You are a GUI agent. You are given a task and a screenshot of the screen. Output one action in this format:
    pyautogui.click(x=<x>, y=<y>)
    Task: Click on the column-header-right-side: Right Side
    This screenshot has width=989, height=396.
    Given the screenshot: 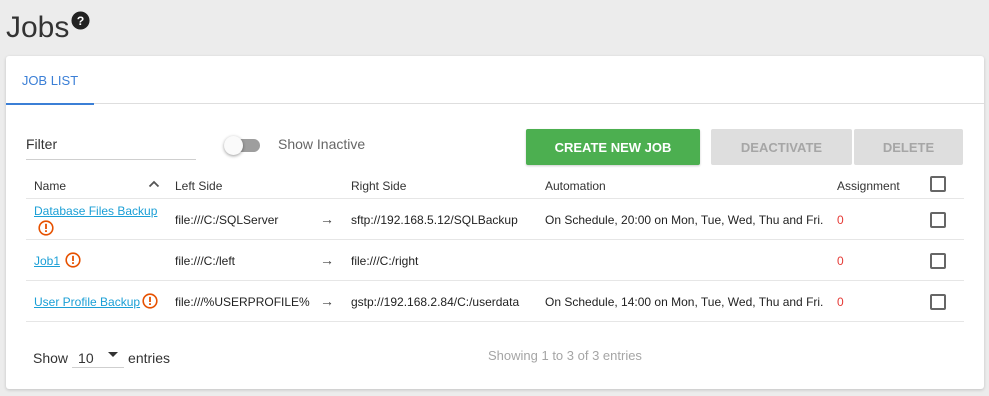 What is the action you would take?
    pyautogui.click(x=379, y=186)
    